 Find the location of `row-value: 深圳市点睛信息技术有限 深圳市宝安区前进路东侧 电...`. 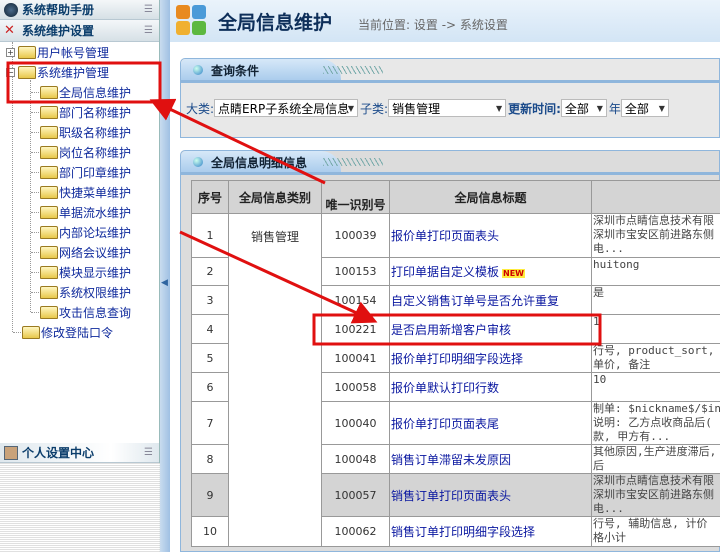

row-value: 深圳市点睛信息技术有限 深圳市宝安区前进路东侧 电... is located at coordinates (655, 235).